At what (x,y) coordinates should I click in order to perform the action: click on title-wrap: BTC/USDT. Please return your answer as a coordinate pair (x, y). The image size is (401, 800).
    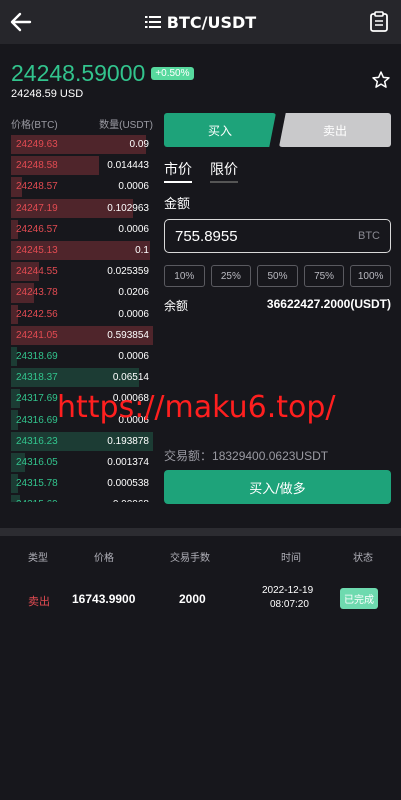
    Looking at the image, I should click on (200, 22).